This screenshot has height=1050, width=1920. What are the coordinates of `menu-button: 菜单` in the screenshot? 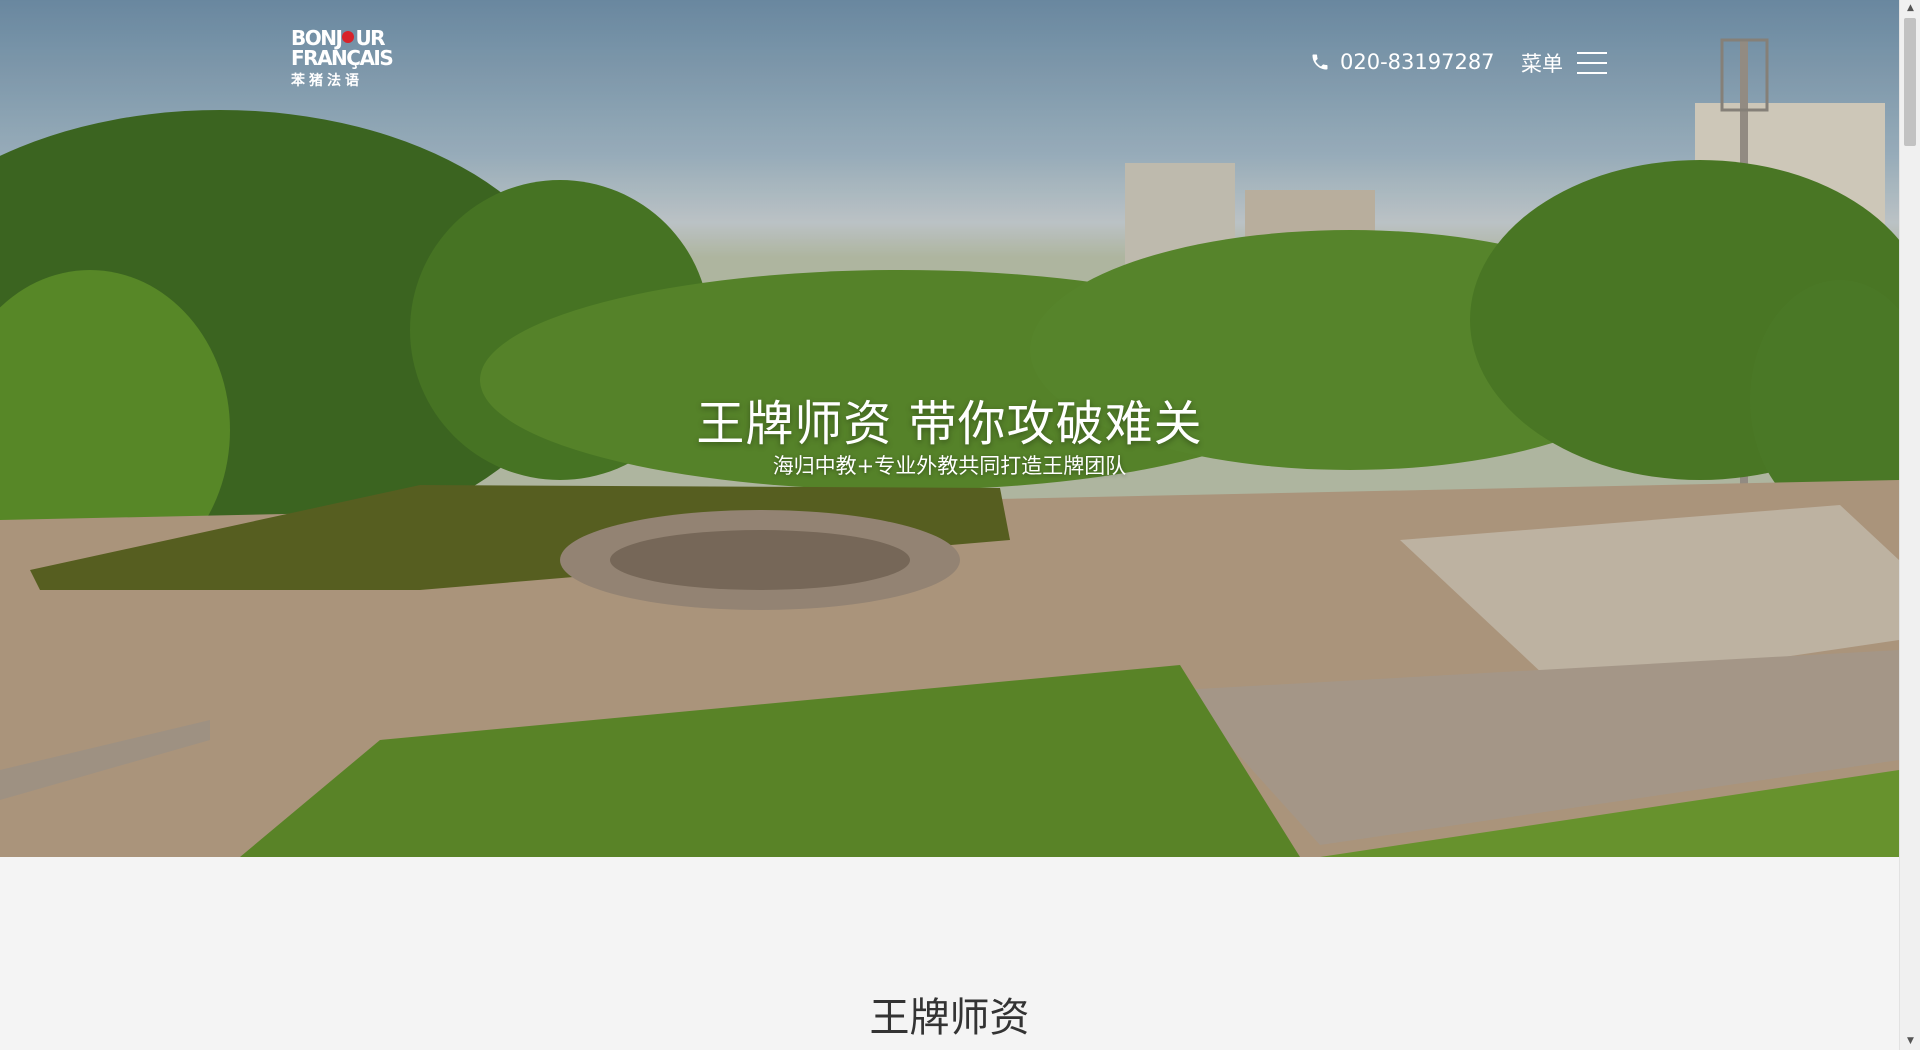 It's located at (1564, 63).